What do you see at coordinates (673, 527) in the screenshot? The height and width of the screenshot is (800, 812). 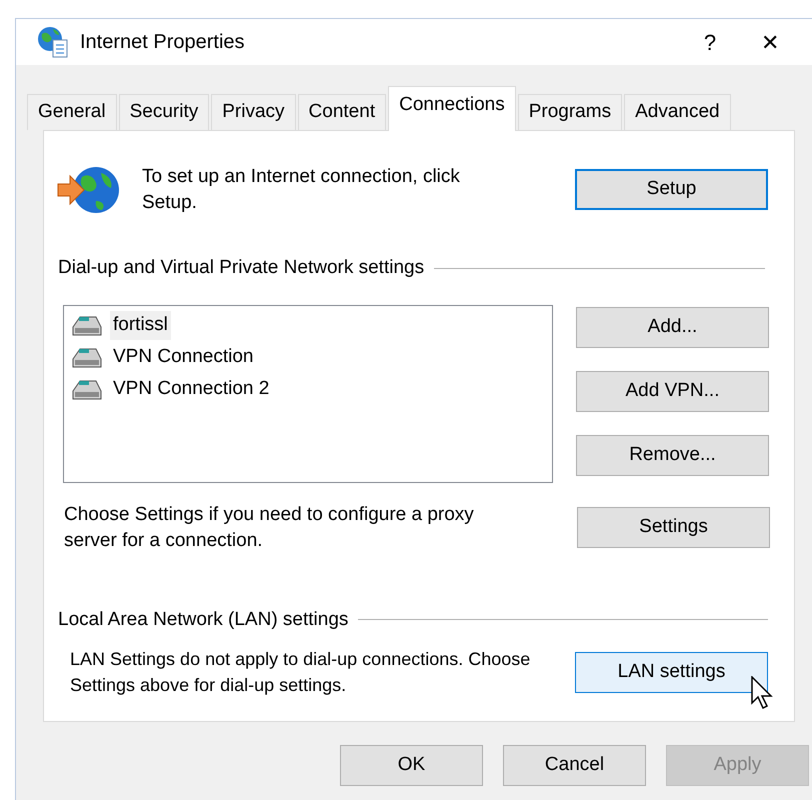 I see `settings-button: Settings` at bounding box center [673, 527].